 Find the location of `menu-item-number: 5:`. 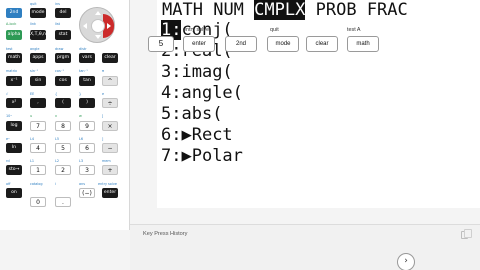

menu-item-number: 5: is located at coordinates (171, 114).